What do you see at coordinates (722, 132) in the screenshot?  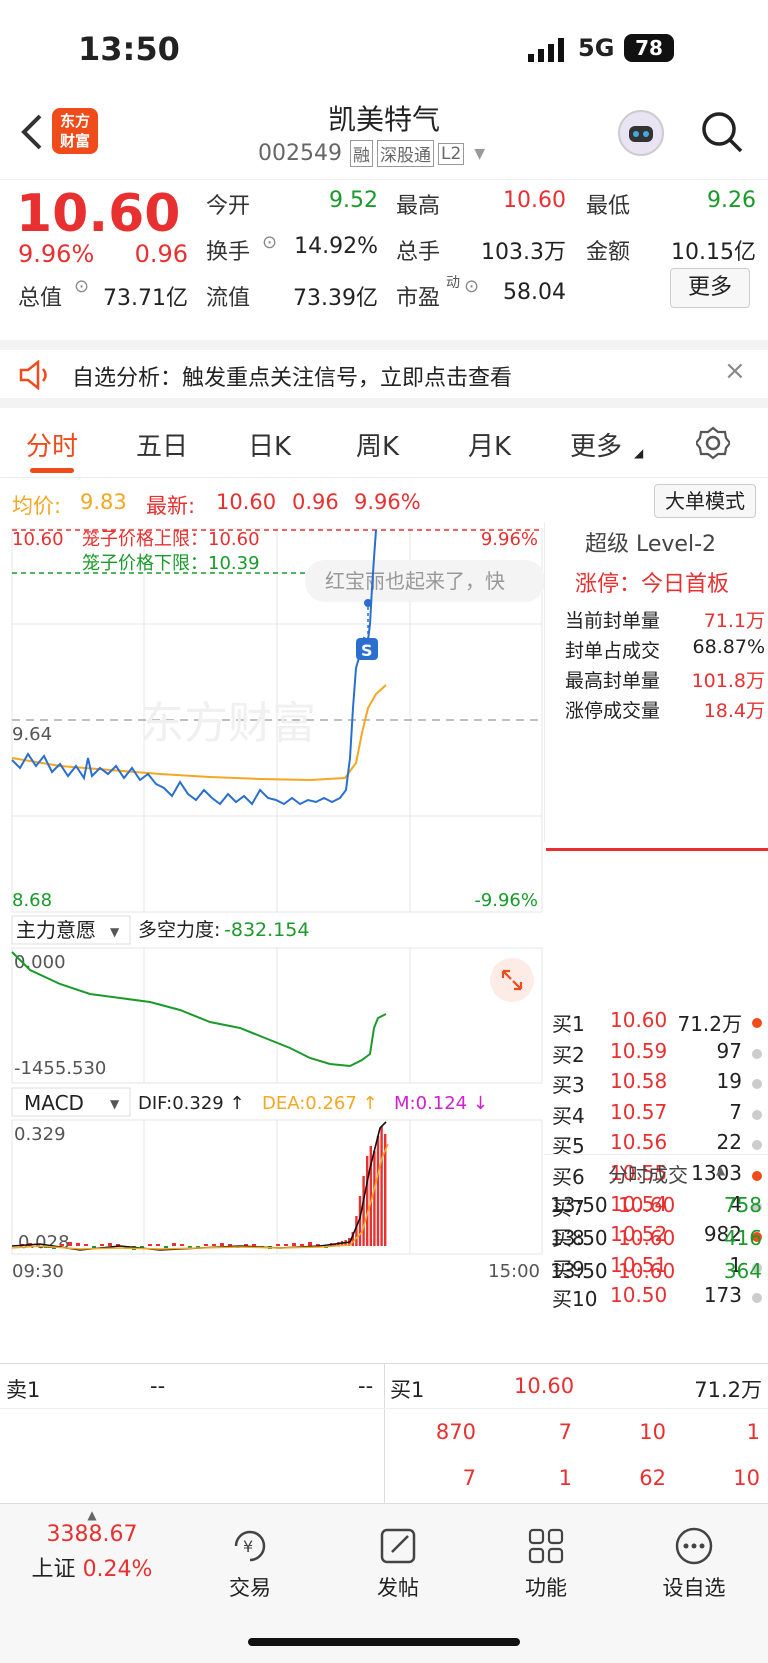 I see `search-icon` at bounding box center [722, 132].